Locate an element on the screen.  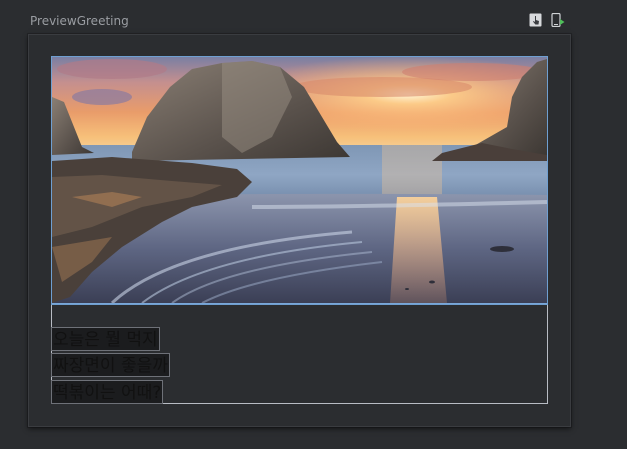
preview-title: PreviewGreeting is located at coordinates (79, 21).